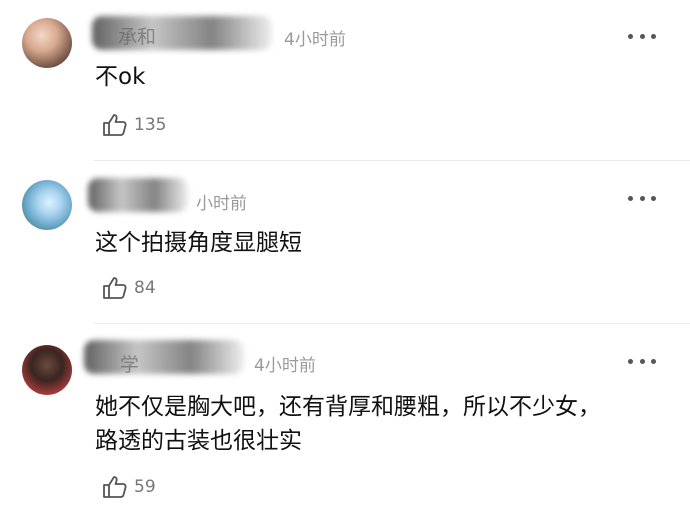 The image size is (690, 511). I want to click on username: 承和, so click(137, 35).